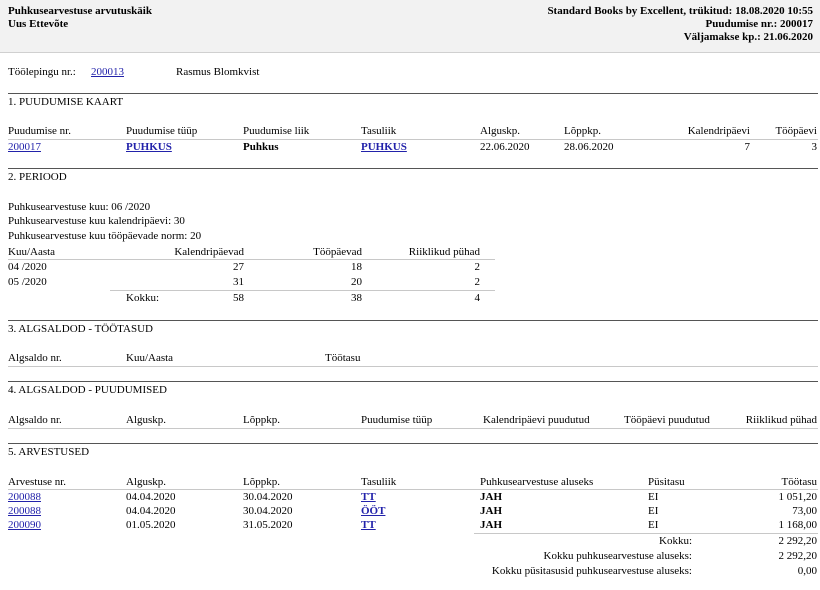 The image size is (820, 590). Describe the element at coordinates (238, 282) in the screenshot. I see `calendar-days: 31` at that location.